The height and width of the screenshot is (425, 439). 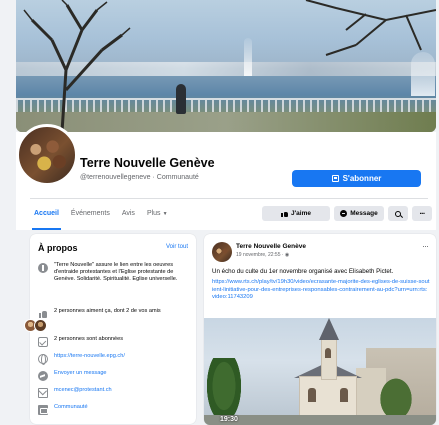 I want to click on friend-avatars, so click(x=35, y=325).